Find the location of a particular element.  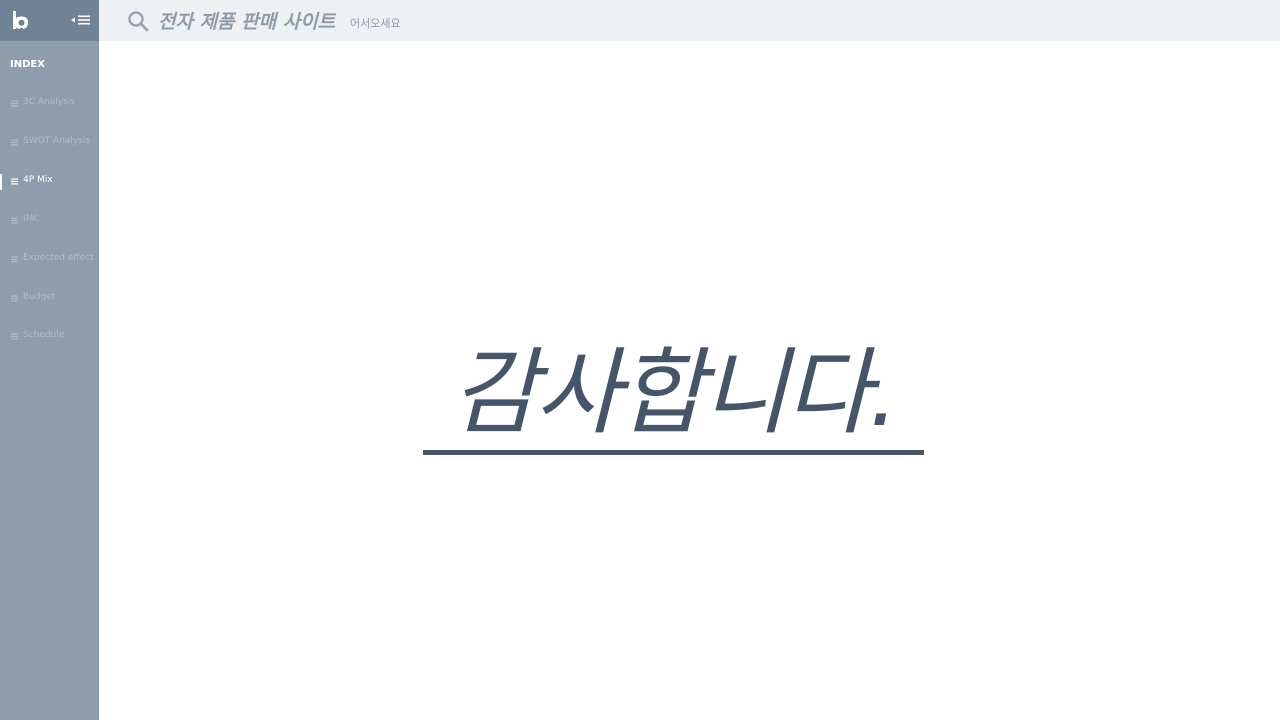

search-icon is located at coordinates (138, 21).